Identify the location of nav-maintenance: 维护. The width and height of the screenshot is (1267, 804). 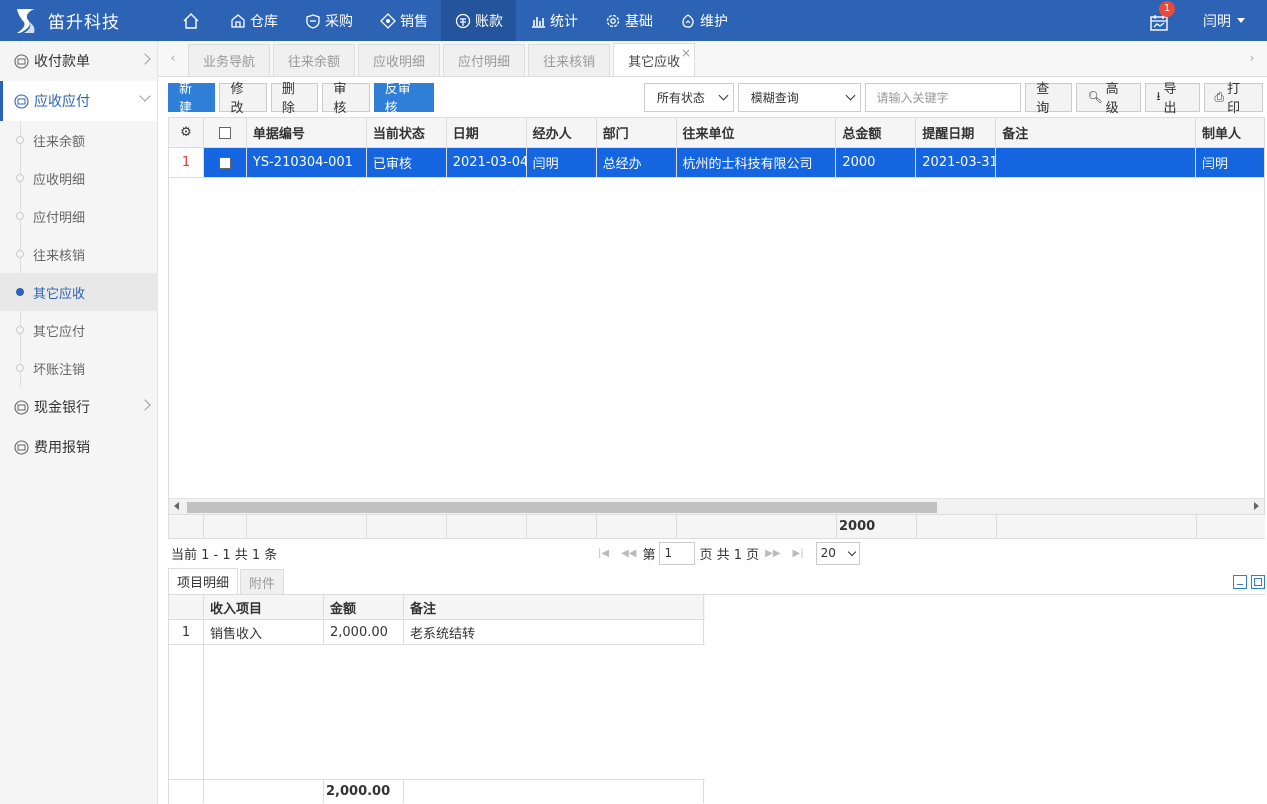
(703, 20).